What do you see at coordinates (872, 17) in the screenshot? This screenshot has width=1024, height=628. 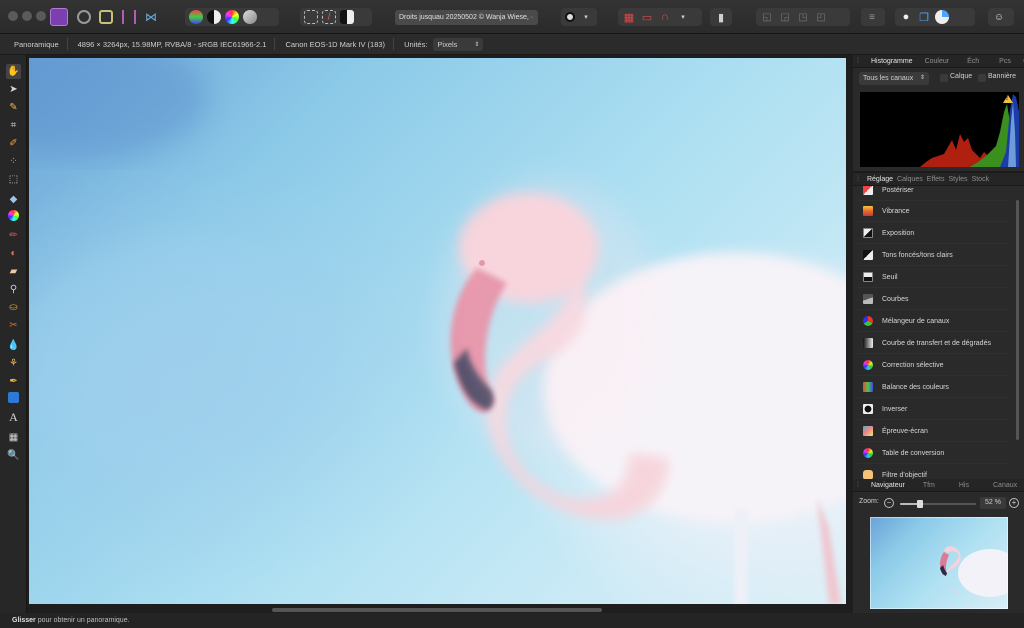 I see `align-icon: ≡` at bounding box center [872, 17].